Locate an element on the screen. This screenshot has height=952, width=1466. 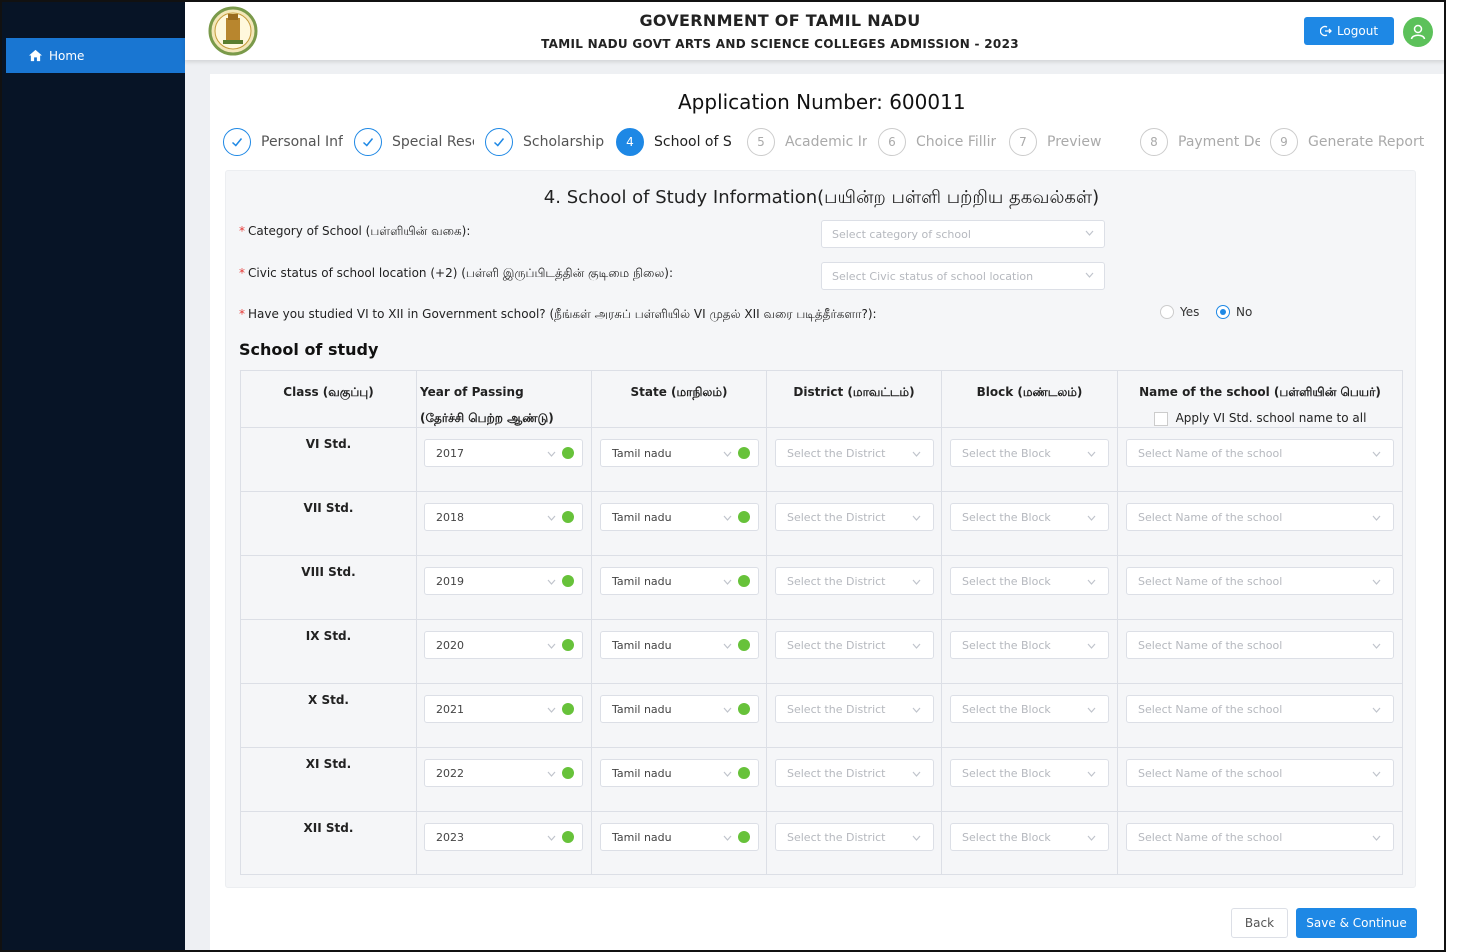
year-of-passing-select: 2020 is located at coordinates (503, 645).